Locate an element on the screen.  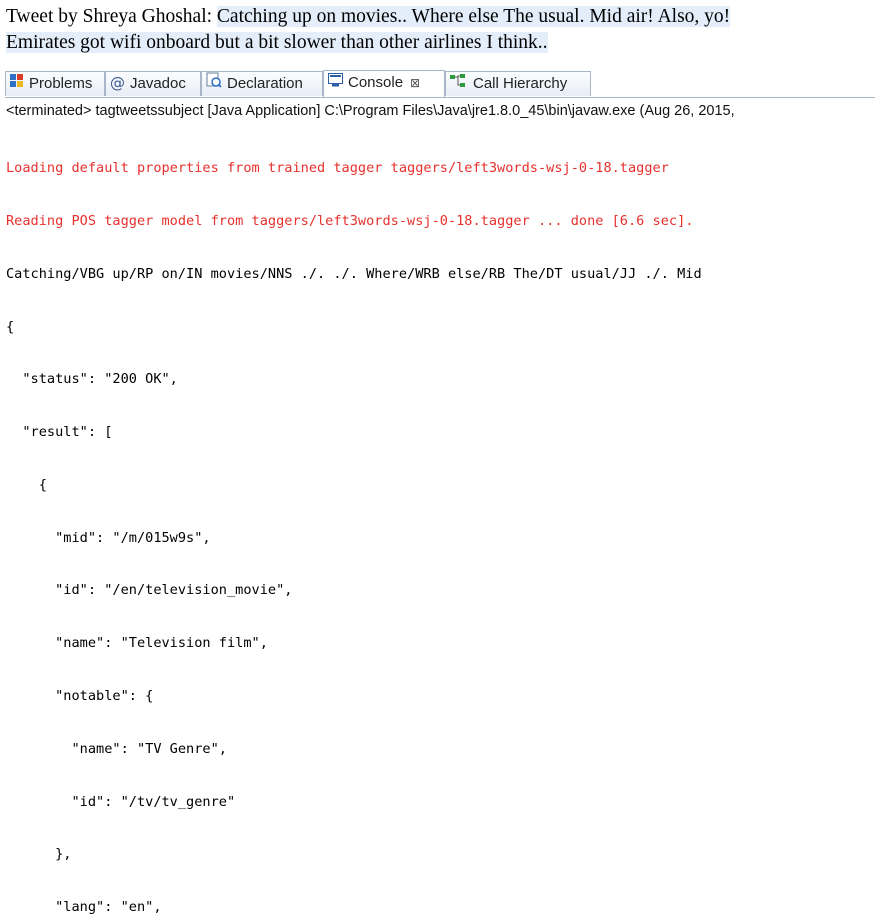
console-output-line: "notable": { is located at coordinates (80, 696).